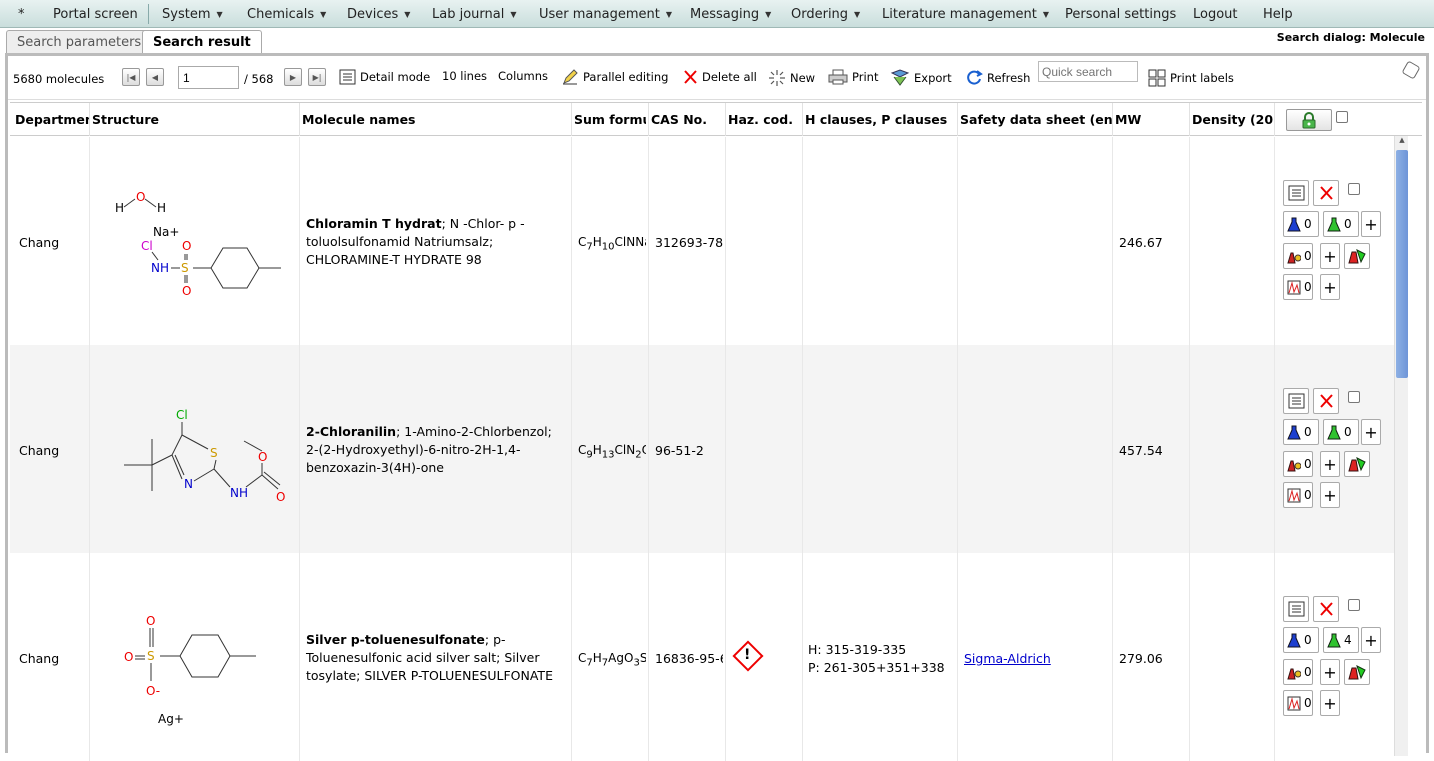  Describe the element at coordinates (865, 77) in the screenshot. I see `print-label: Print` at that location.